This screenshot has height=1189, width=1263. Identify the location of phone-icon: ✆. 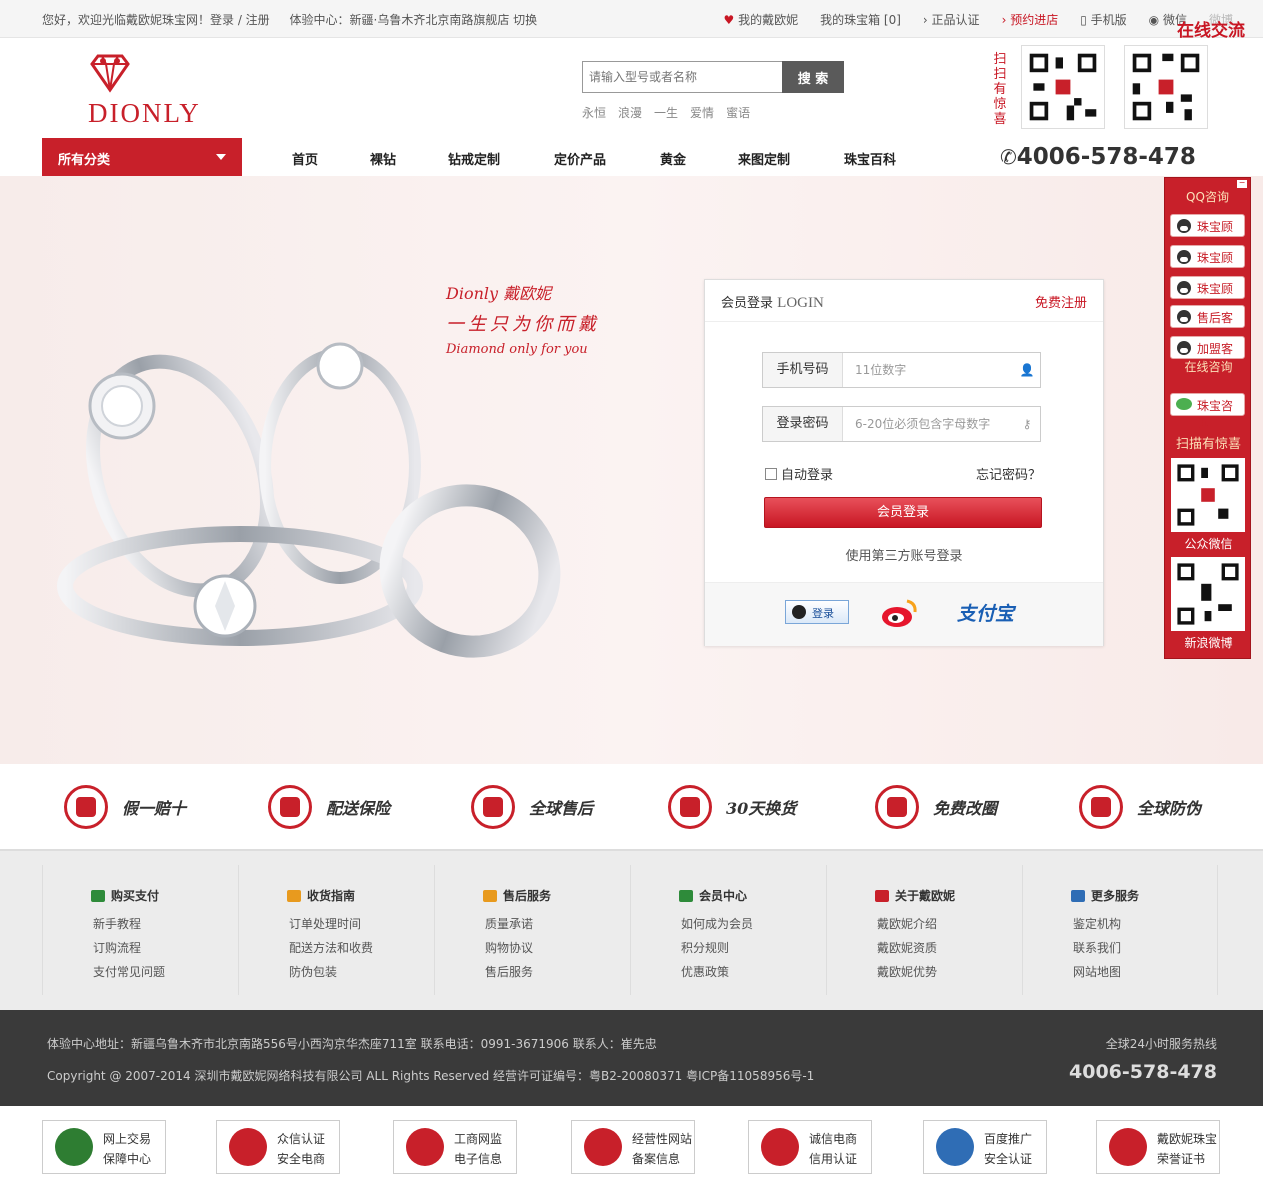
(1008, 157).